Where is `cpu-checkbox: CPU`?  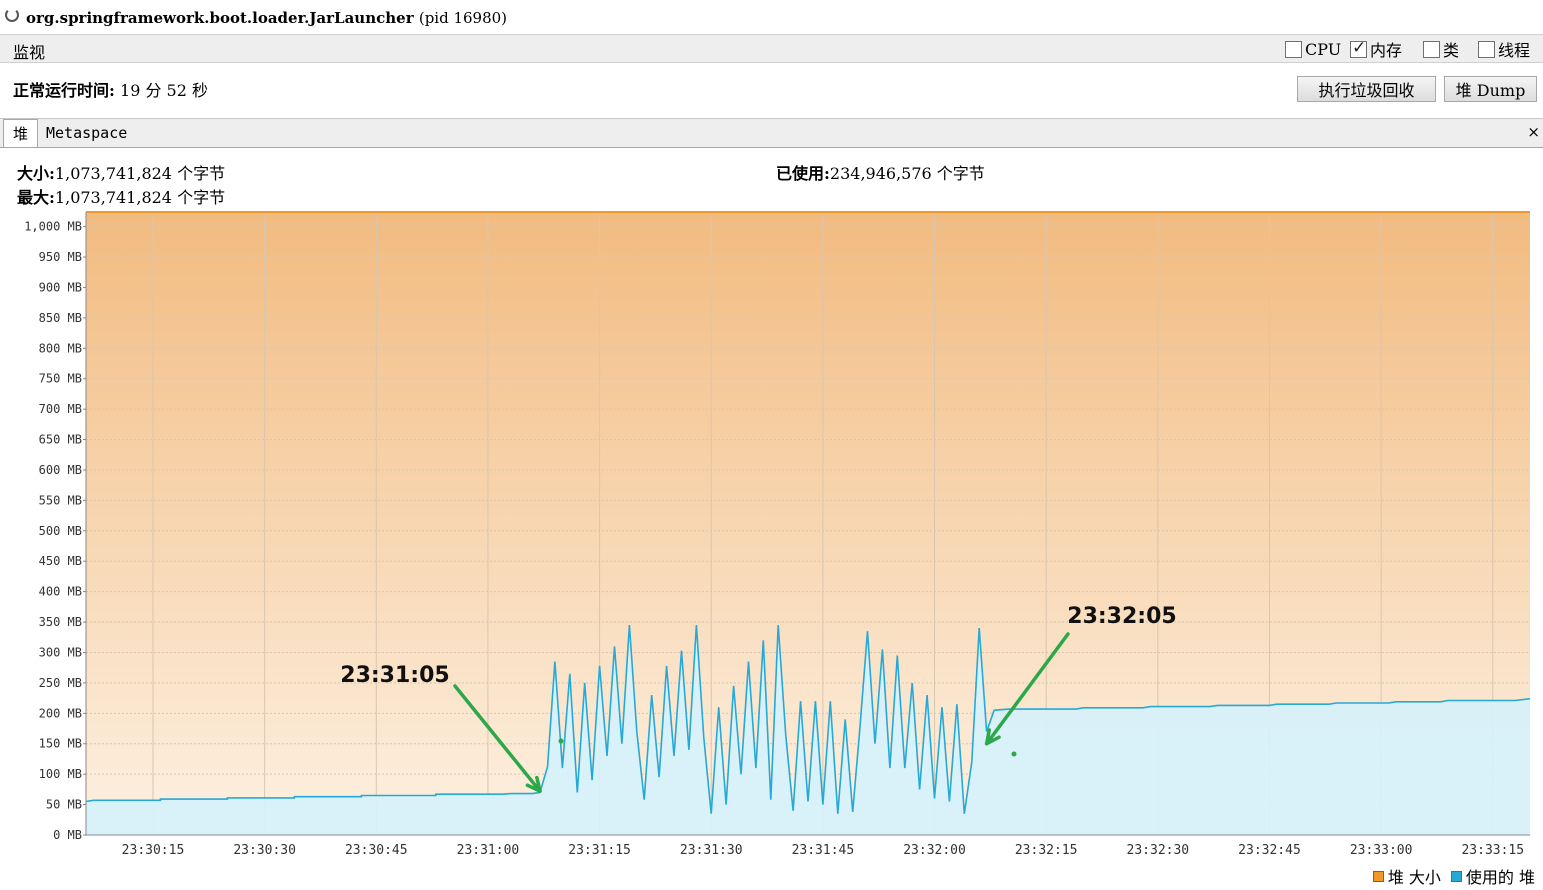 cpu-checkbox: CPU is located at coordinates (1313, 49).